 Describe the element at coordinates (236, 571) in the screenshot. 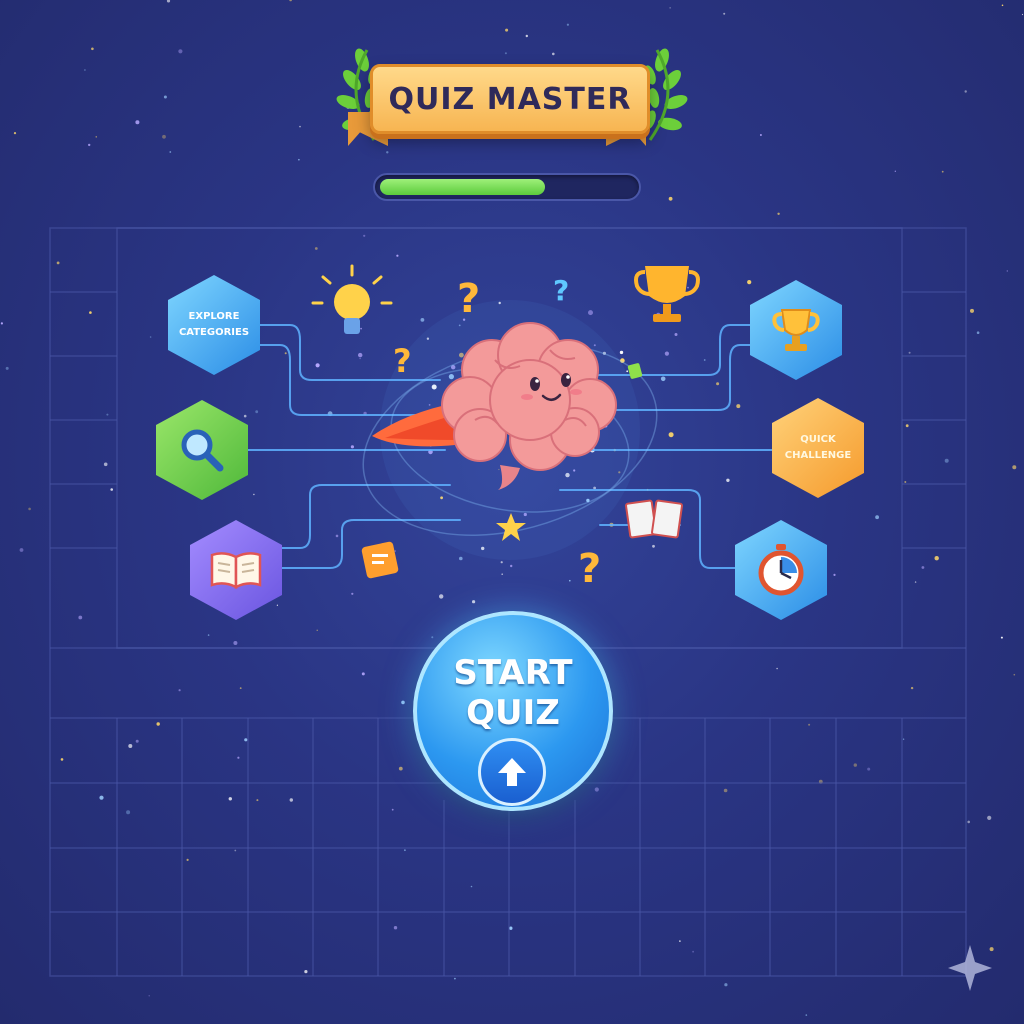

I see `open-book-icon` at that location.